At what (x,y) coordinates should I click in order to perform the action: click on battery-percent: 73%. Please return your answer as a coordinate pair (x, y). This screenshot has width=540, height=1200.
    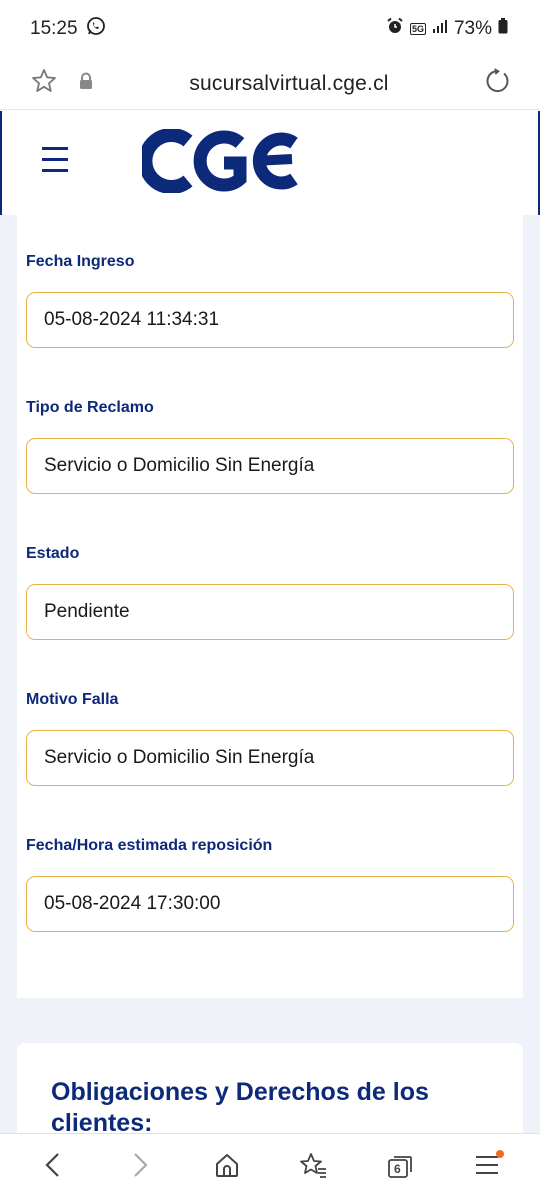
    Looking at the image, I should click on (472, 28).